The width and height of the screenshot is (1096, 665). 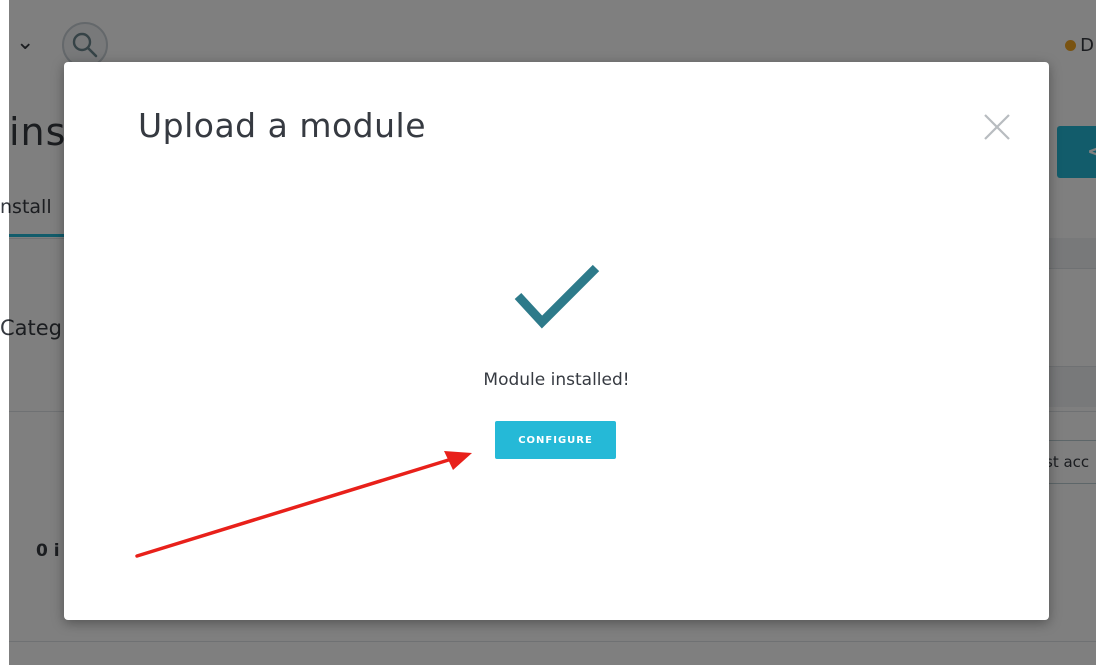 What do you see at coordinates (557, 297) in the screenshot?
I see `checkmark-icon` at bounding box center [557, 297].